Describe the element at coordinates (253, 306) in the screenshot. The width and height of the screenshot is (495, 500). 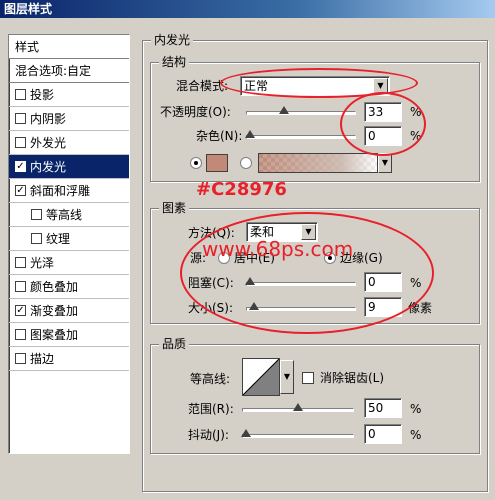
I see `size-slider-thumb` at that location.